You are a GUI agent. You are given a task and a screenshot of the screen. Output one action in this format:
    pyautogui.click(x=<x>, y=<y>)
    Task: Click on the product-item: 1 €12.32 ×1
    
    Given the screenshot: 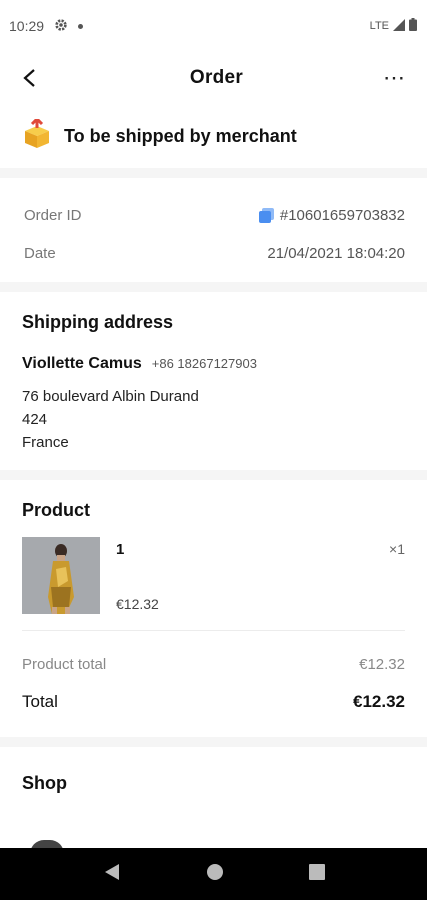 What is the action you would take?
    pyautogui.click(x=213, y=584)
    